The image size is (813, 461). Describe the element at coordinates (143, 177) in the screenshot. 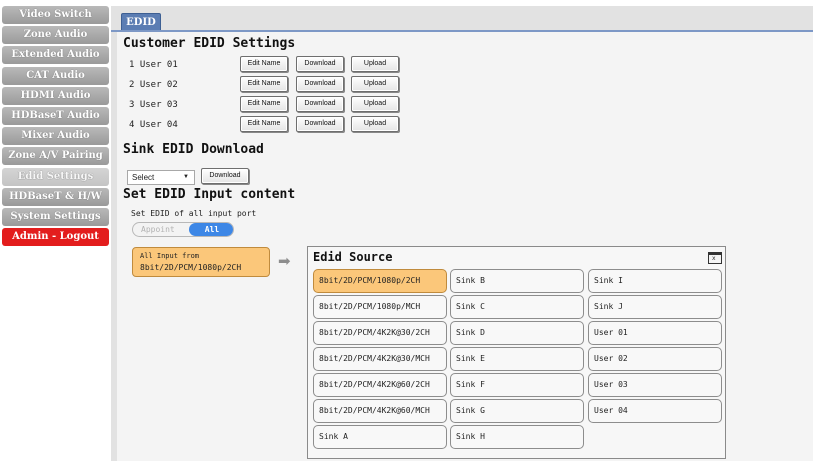

I see `sink-select-value: Select` at that location.